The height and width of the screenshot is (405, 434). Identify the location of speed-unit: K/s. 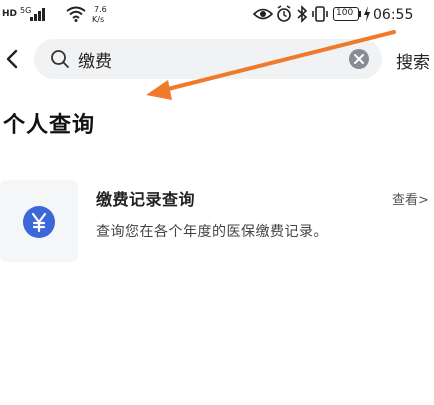
(98, 19).